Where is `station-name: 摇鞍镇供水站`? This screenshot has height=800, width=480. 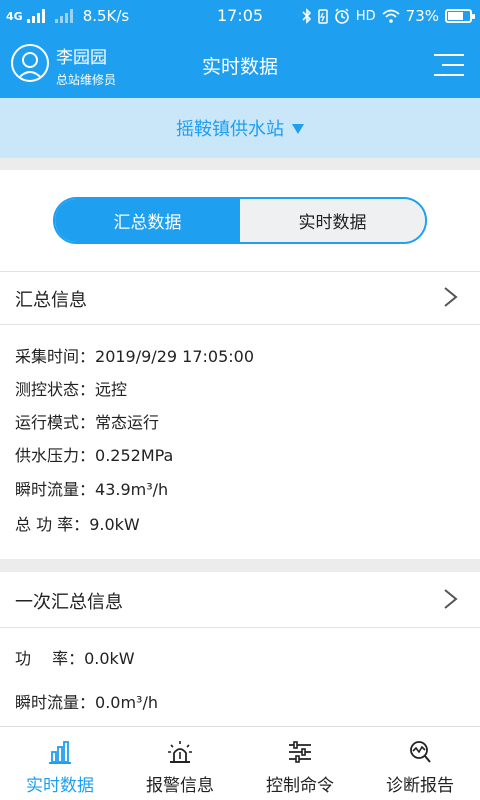 station-name: 摇鞍镇供水站 is located at coordinates (230, 129).